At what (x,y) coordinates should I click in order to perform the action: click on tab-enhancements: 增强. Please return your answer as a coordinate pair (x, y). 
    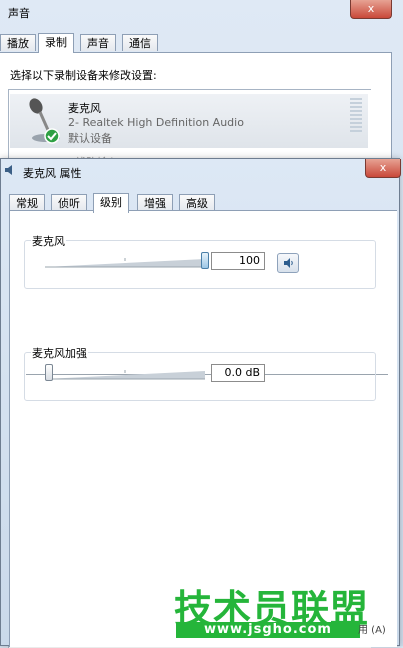
    Looking at the image, I should click on (155, 202).